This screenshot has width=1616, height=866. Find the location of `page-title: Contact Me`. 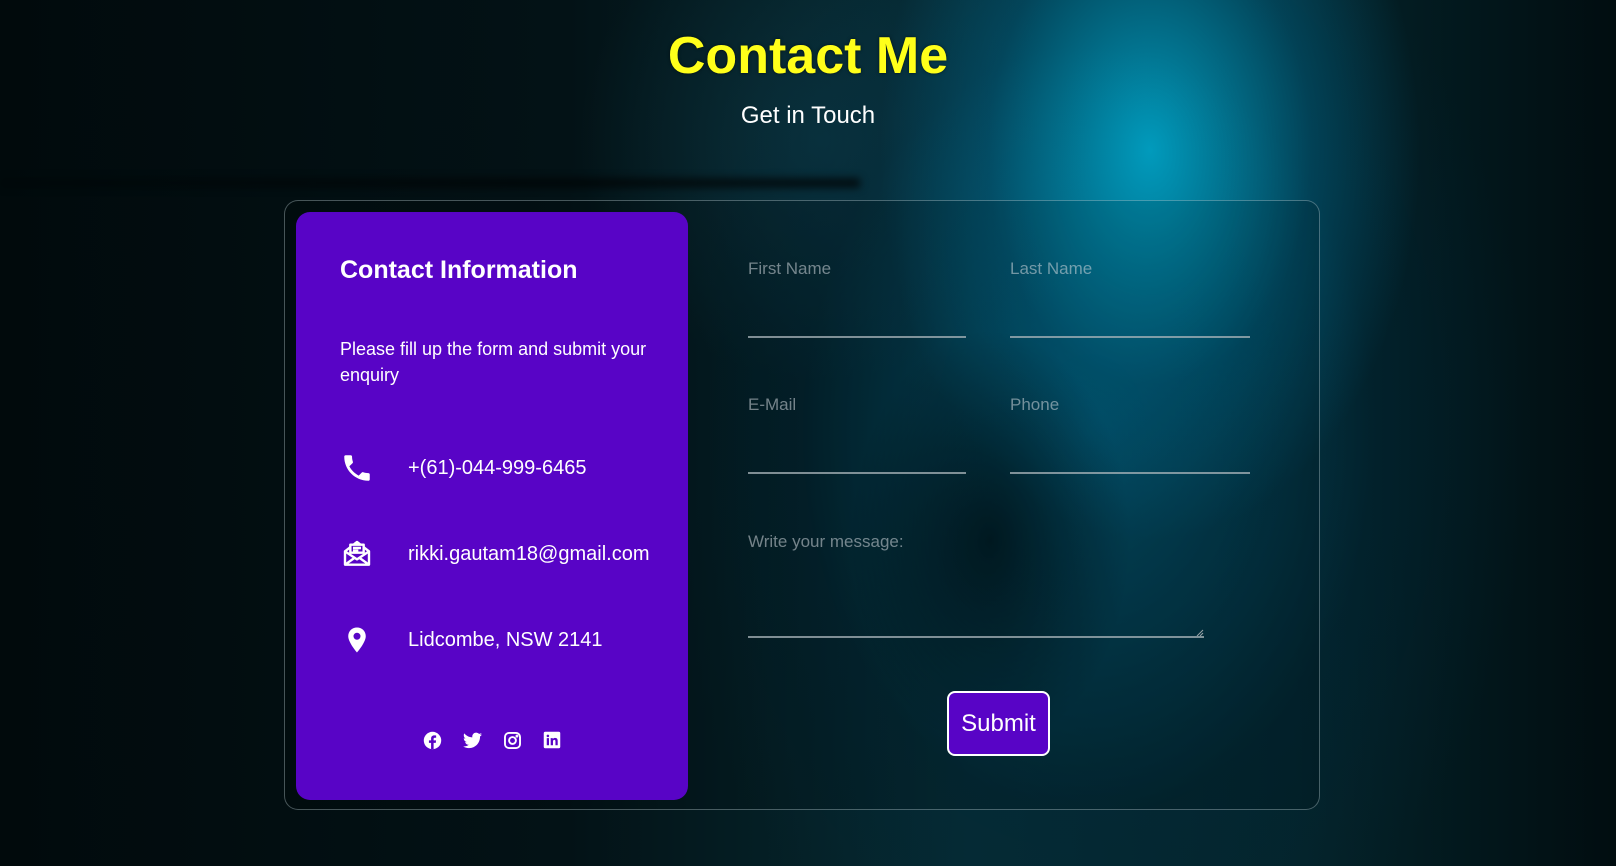

page-title: Contact Me is located at coordinates (808, 56).